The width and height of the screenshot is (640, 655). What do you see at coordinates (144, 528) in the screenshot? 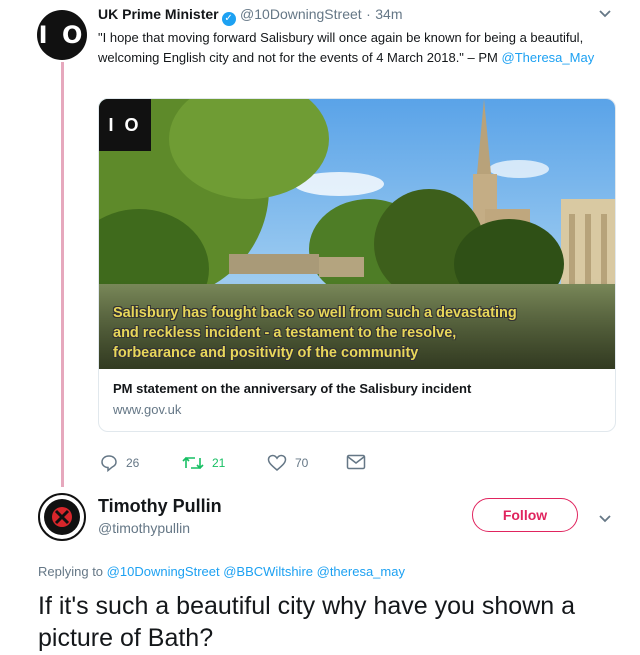
I see `reply-author-handle: @timothypullin` at bounding box center [144, 528].